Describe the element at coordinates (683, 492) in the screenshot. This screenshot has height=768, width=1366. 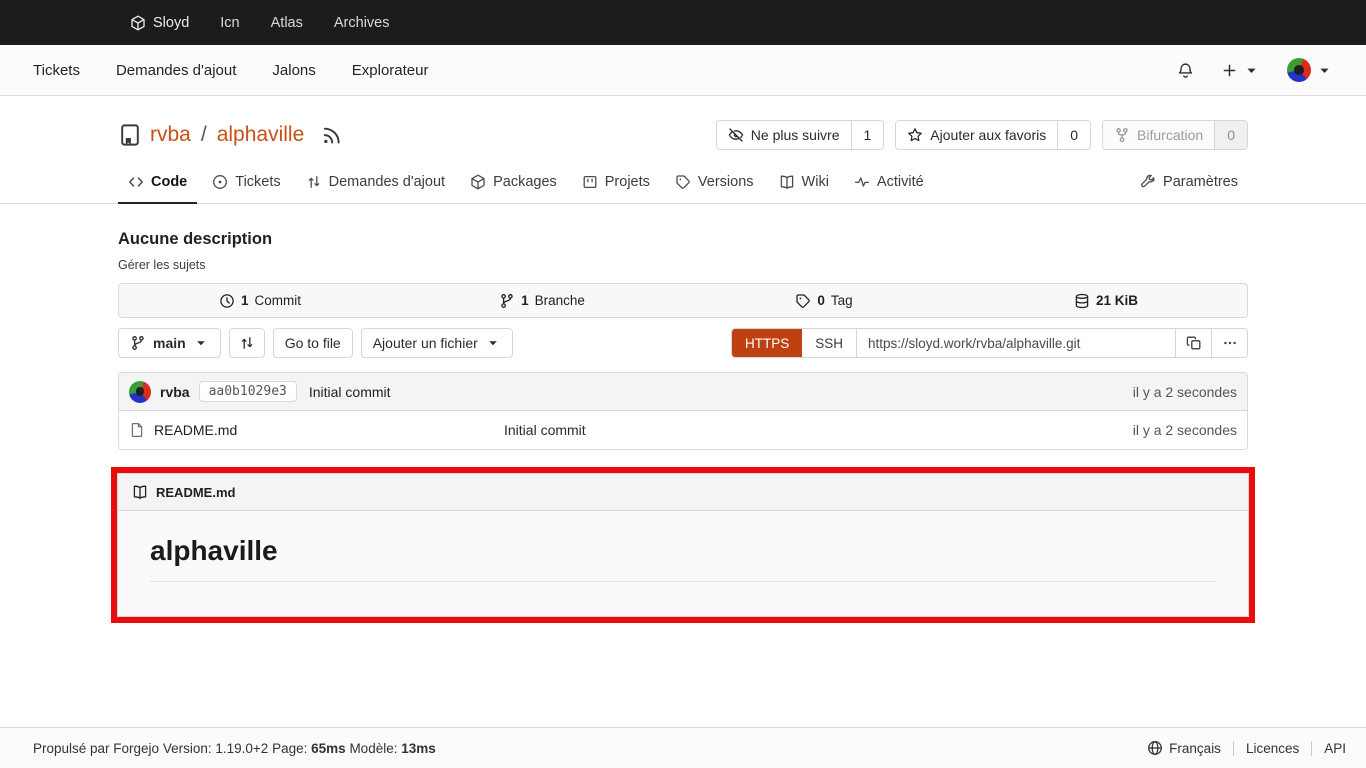
I see `readme-header: README.md` at that location.